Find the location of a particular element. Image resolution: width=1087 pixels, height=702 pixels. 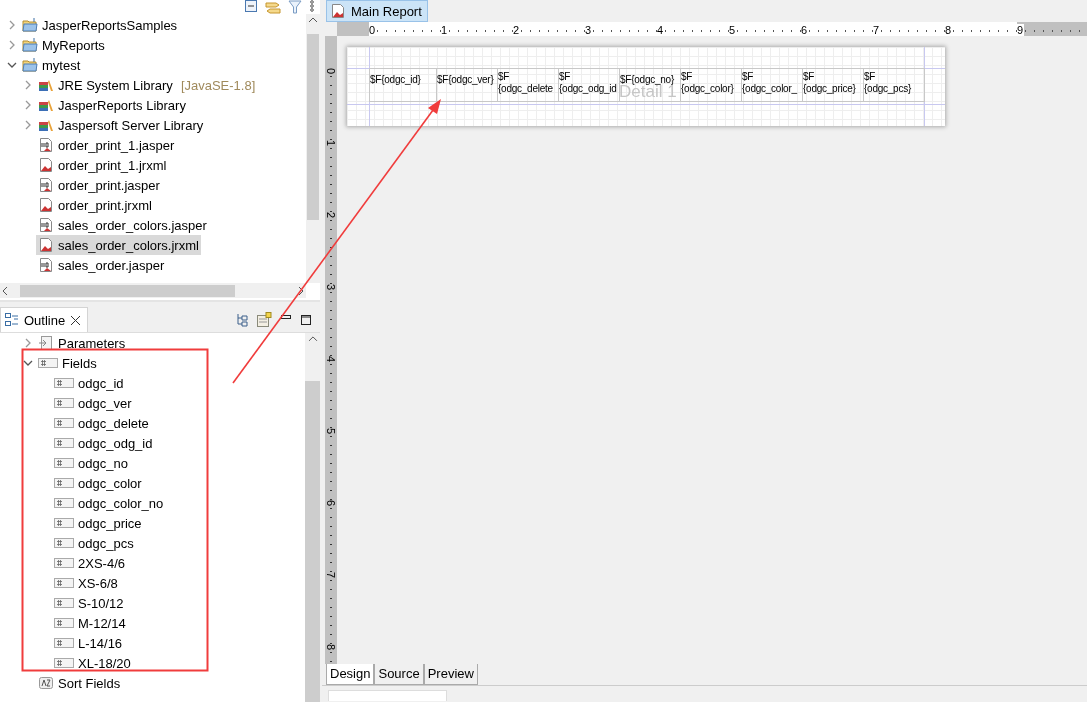

ruler-number: 9 is located at coordinates (1021, 30).